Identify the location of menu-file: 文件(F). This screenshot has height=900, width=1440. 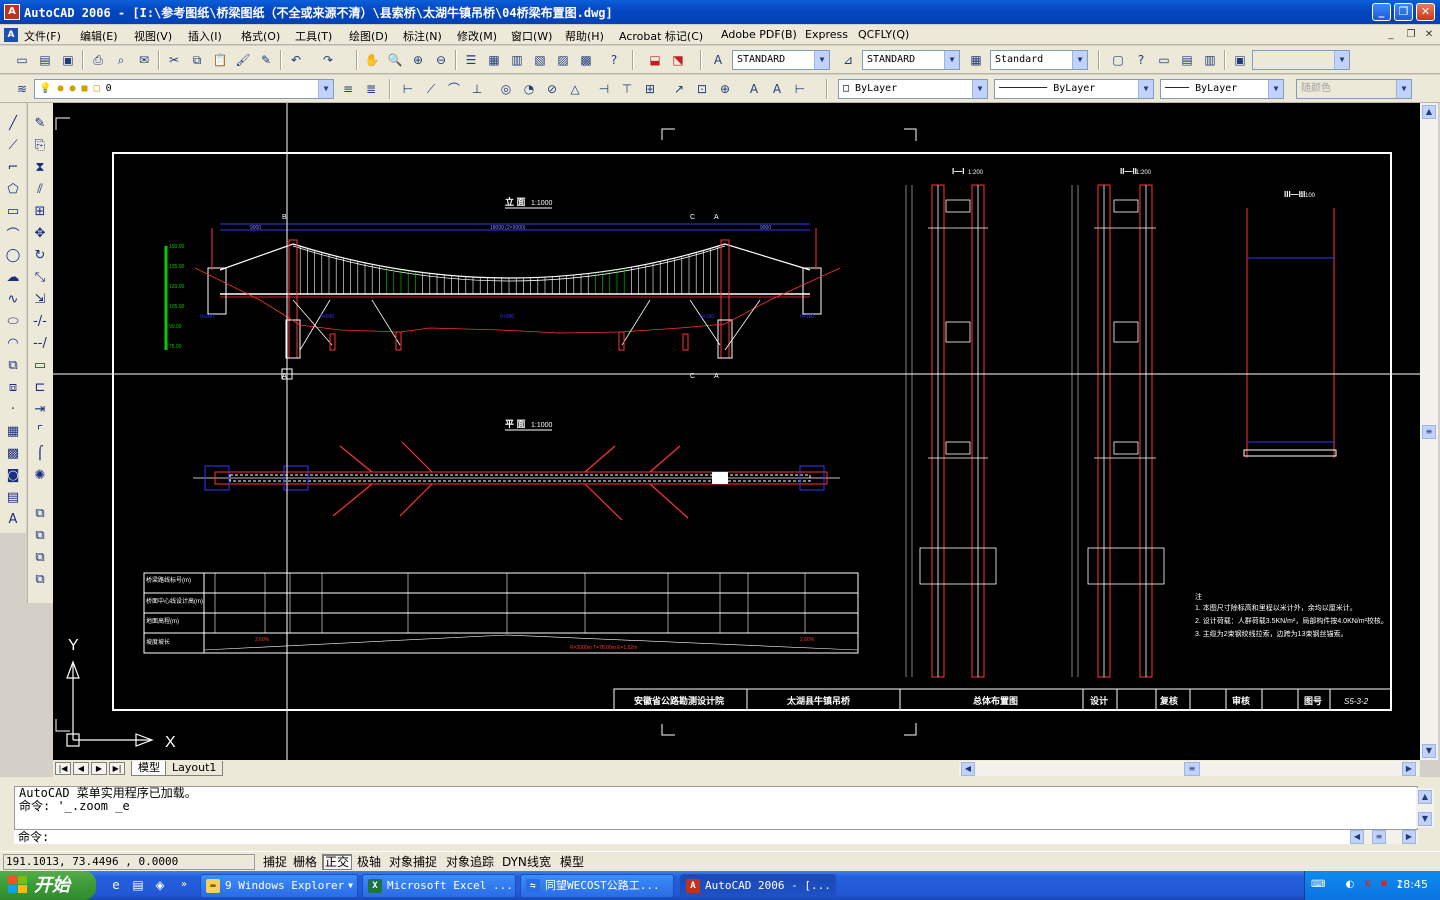
(42, 36).